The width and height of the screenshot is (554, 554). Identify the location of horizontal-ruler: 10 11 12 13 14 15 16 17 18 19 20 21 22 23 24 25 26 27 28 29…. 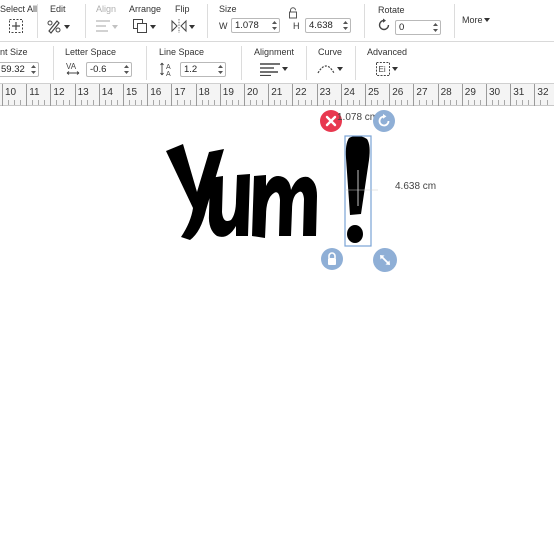
(277, 95).